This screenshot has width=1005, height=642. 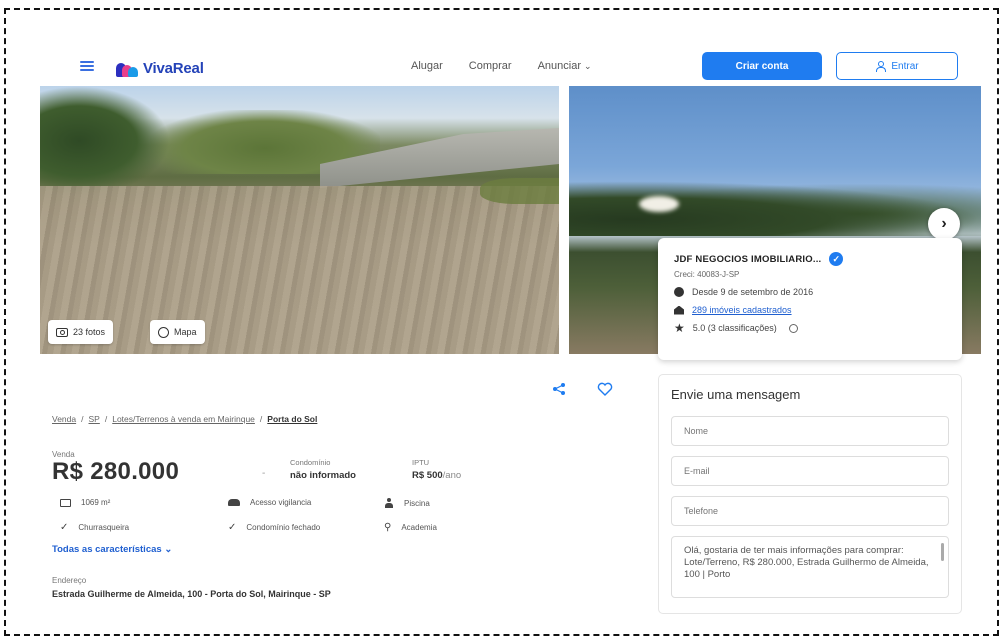 What do you see at coordinates (810, 511) in the screenshot?
I see `phone-field` at bounding box center [810, 511].